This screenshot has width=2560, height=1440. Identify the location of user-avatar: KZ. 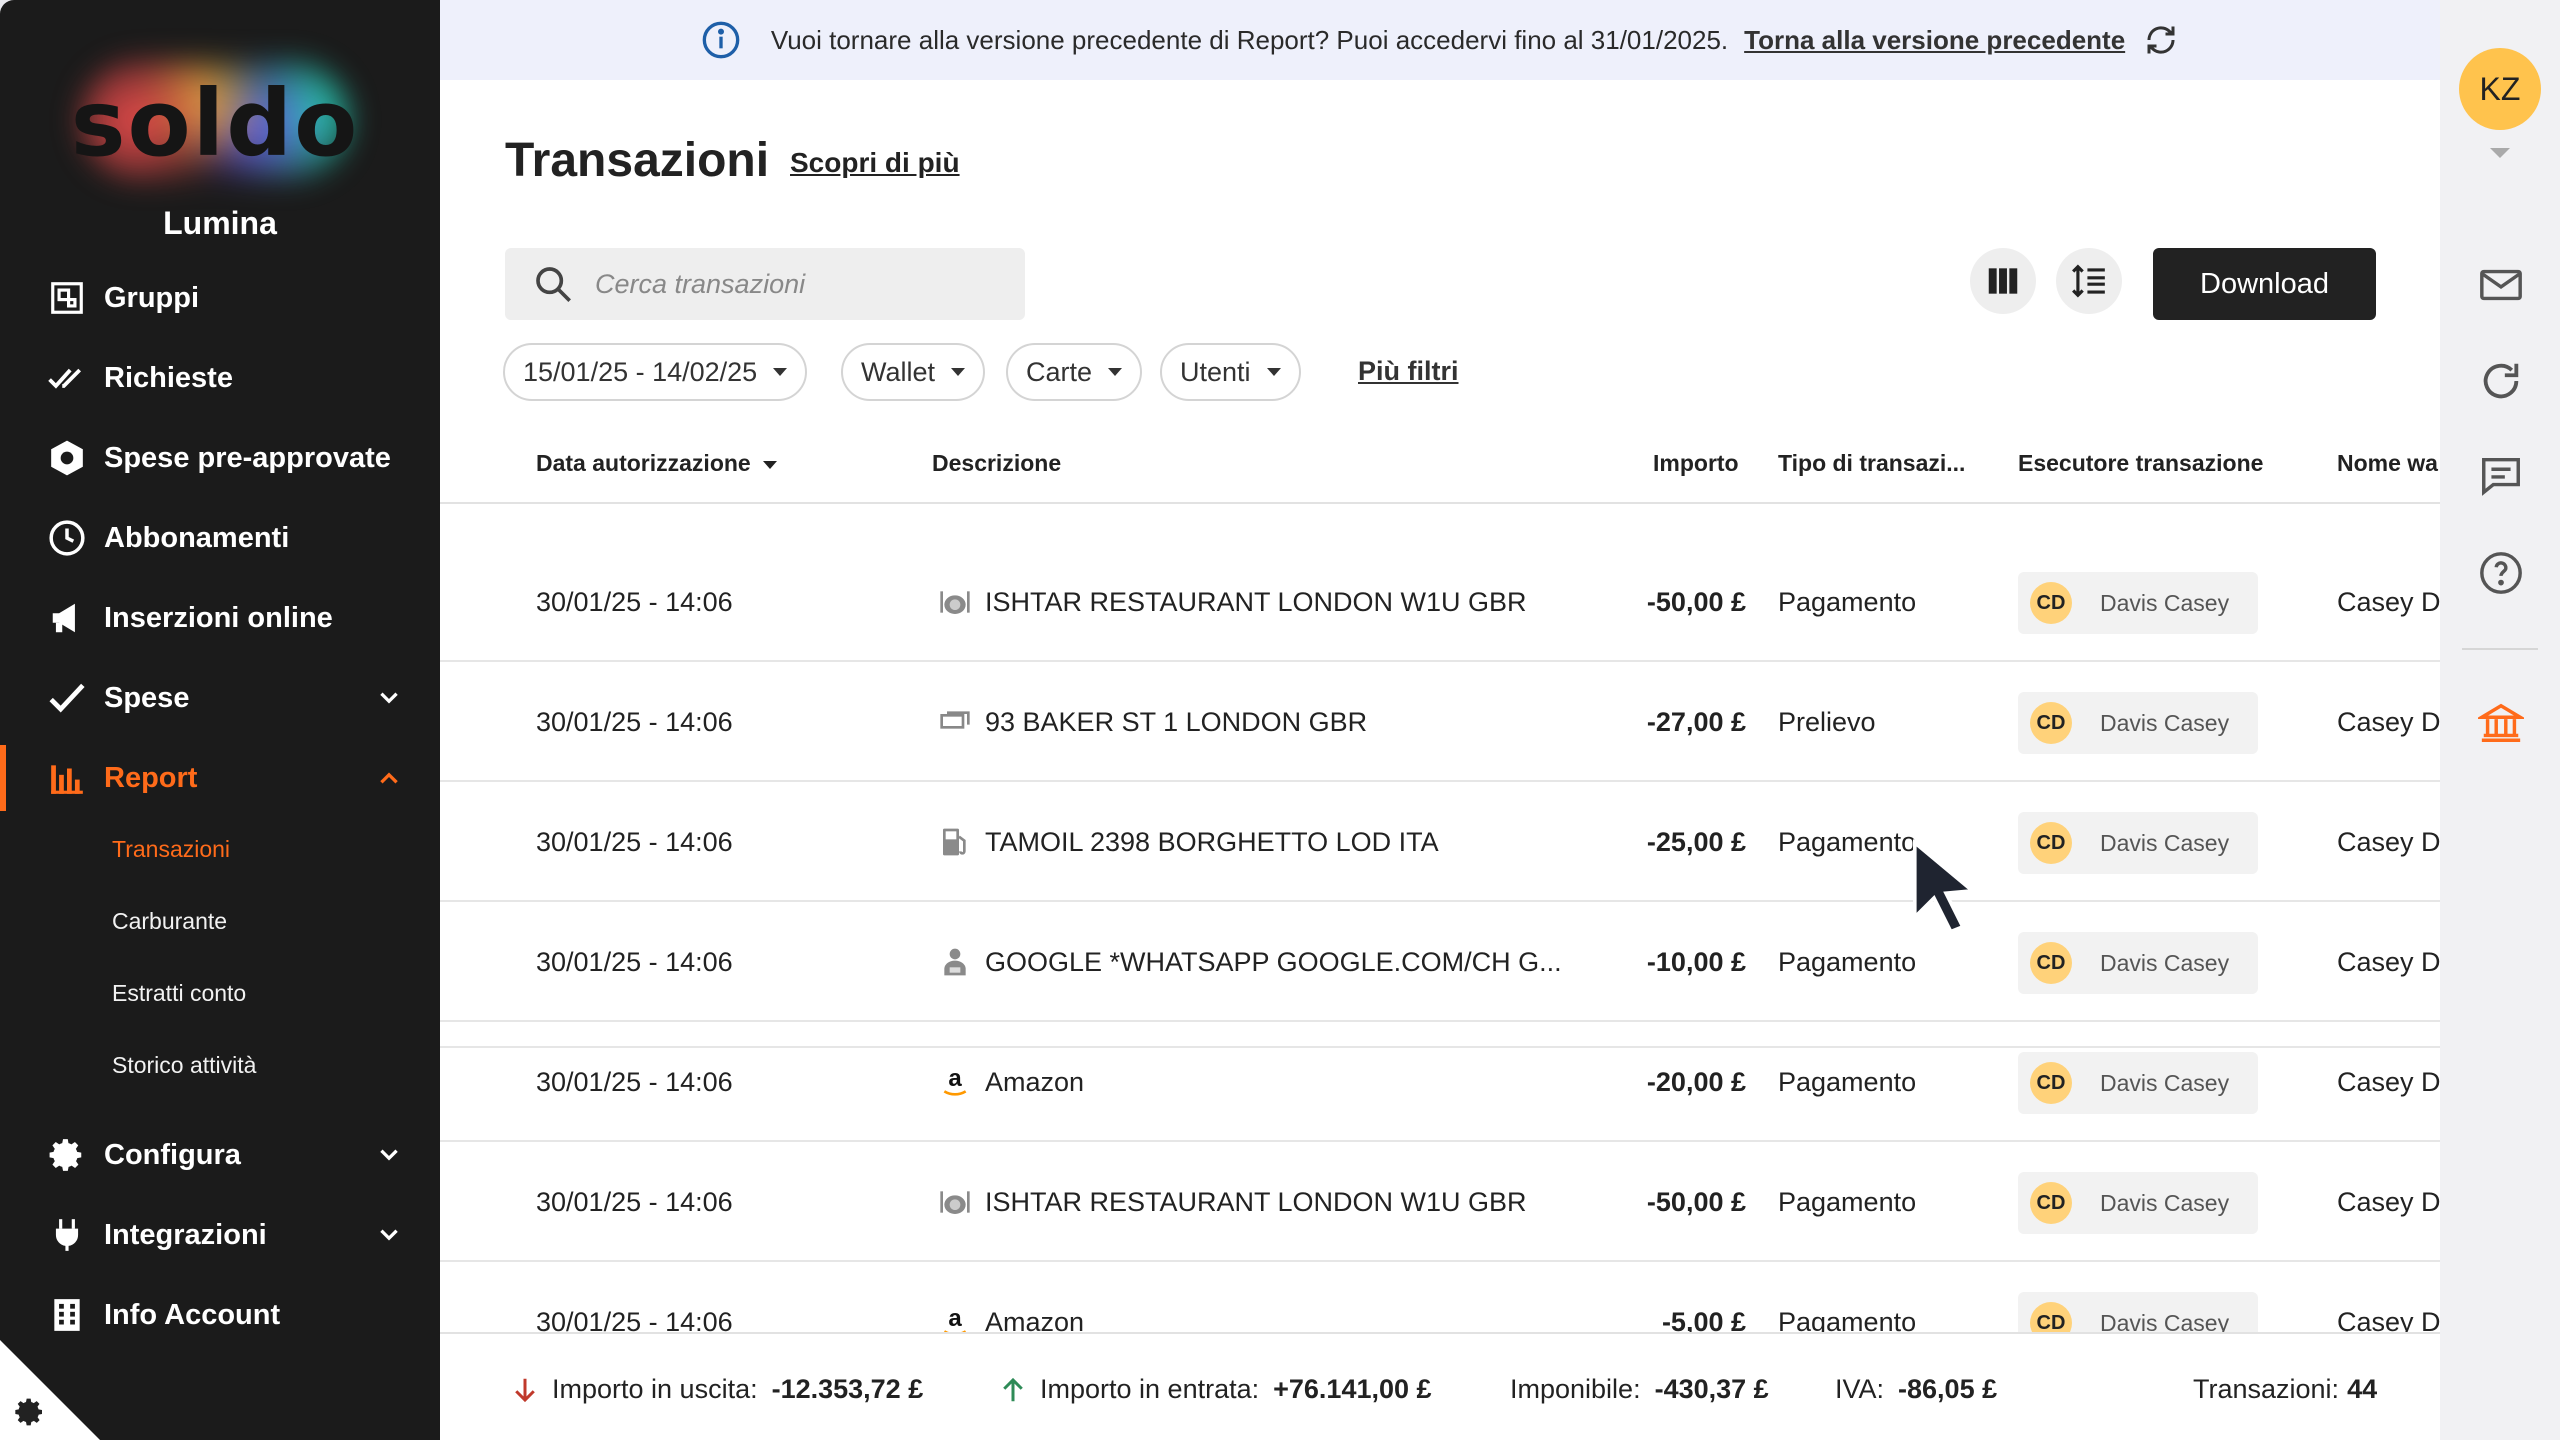
(2500, 89).